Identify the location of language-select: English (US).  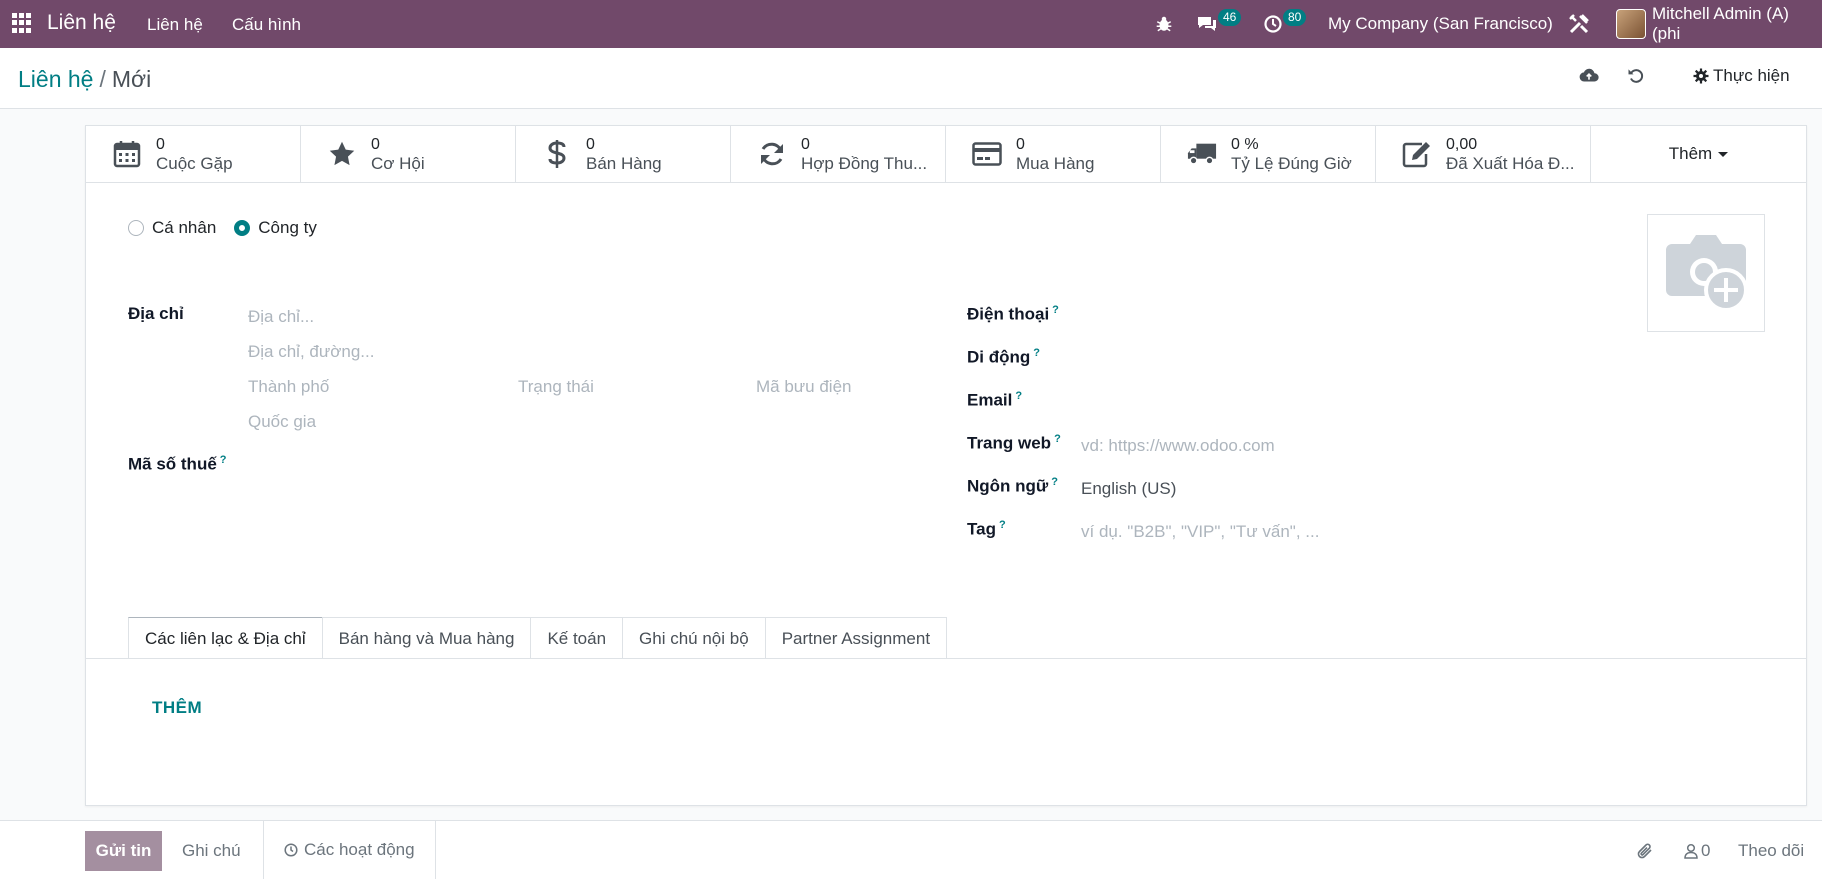
(1128, 489).